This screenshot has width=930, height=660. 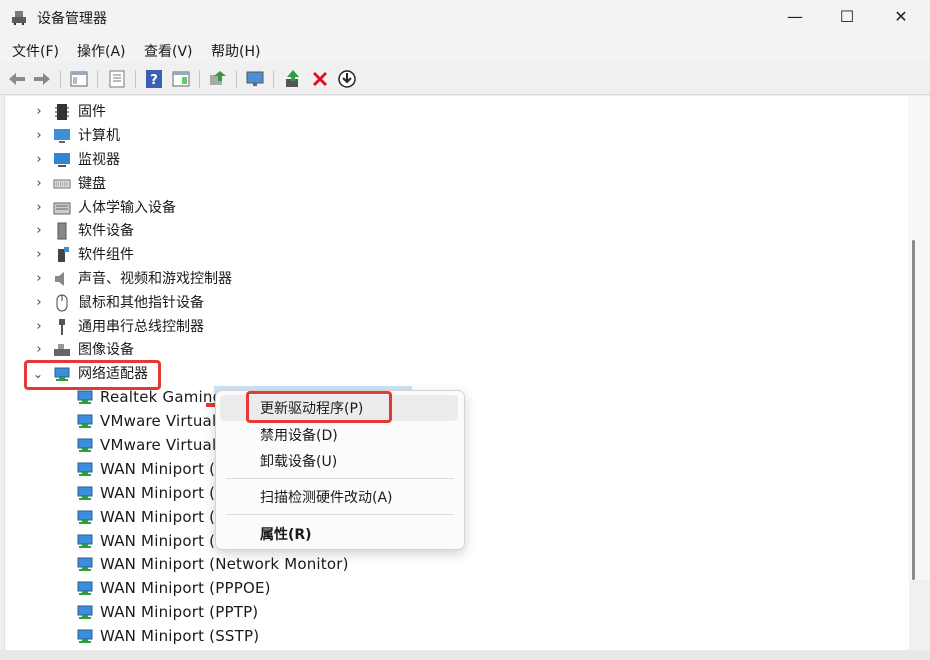 I want to click on properties-pane-icon, so click(x=79, y=79).